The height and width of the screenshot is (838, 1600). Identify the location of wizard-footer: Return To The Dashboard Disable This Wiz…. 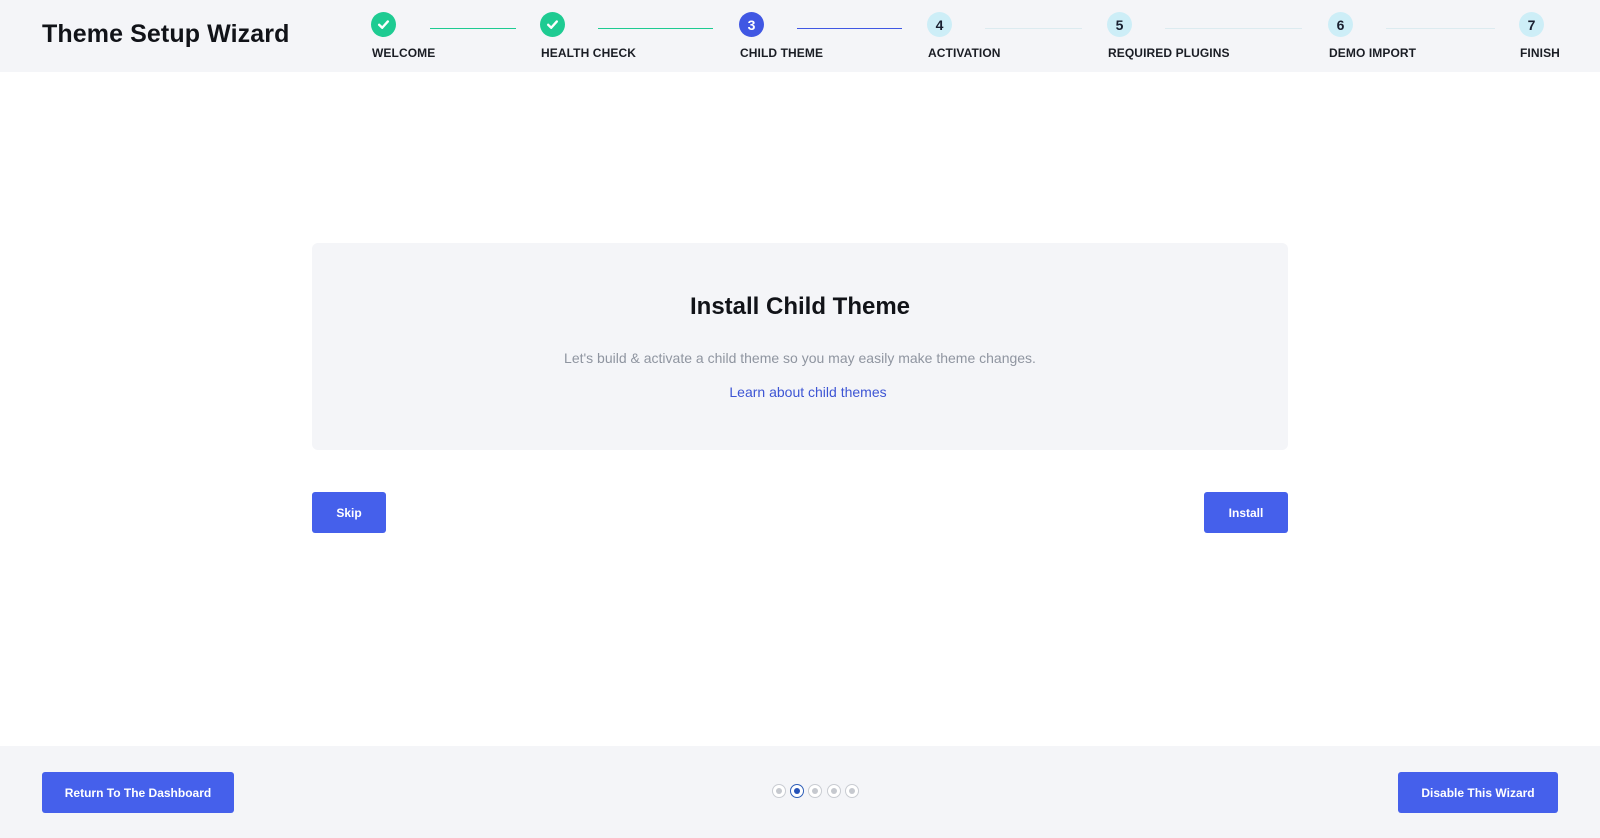
(800, 792).